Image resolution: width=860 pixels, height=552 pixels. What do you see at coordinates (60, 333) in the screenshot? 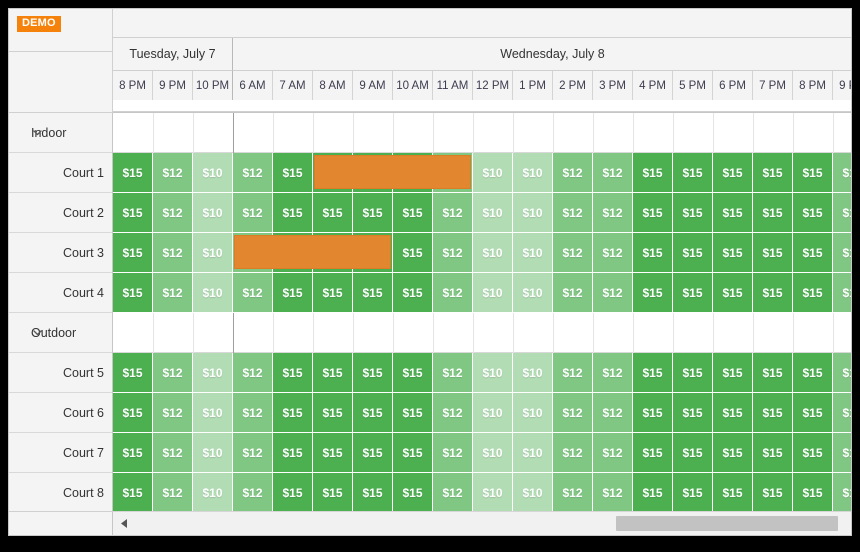
I see `resource-group-row: Outdoor` at bounding box center [60, 333].